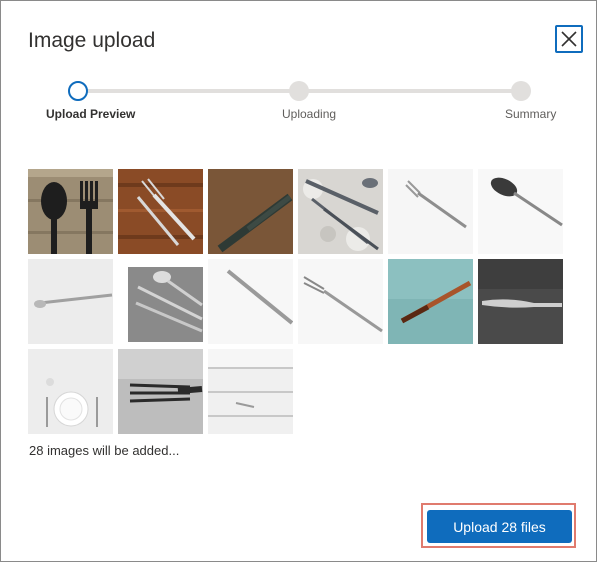 The width and height of the screenshot is (597, 562). What do you see at coordinates (521, 91) in the screenshot?
I see `step-dot-summary` at bounding box center [521, 91].